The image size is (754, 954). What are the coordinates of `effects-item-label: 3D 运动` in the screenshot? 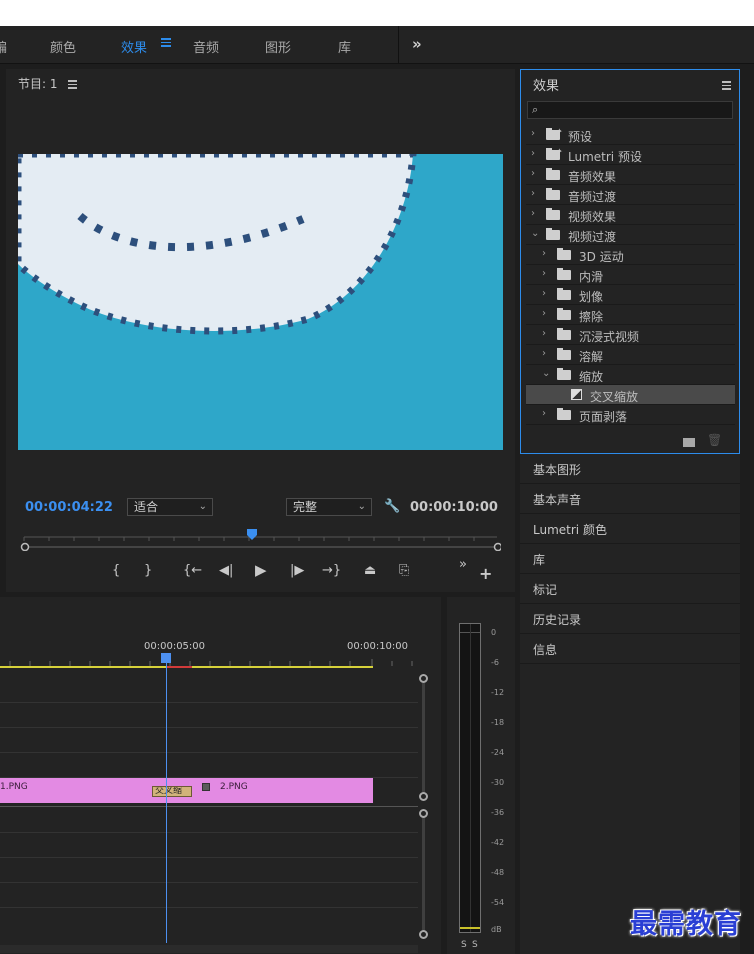 It's located at (601, 257).